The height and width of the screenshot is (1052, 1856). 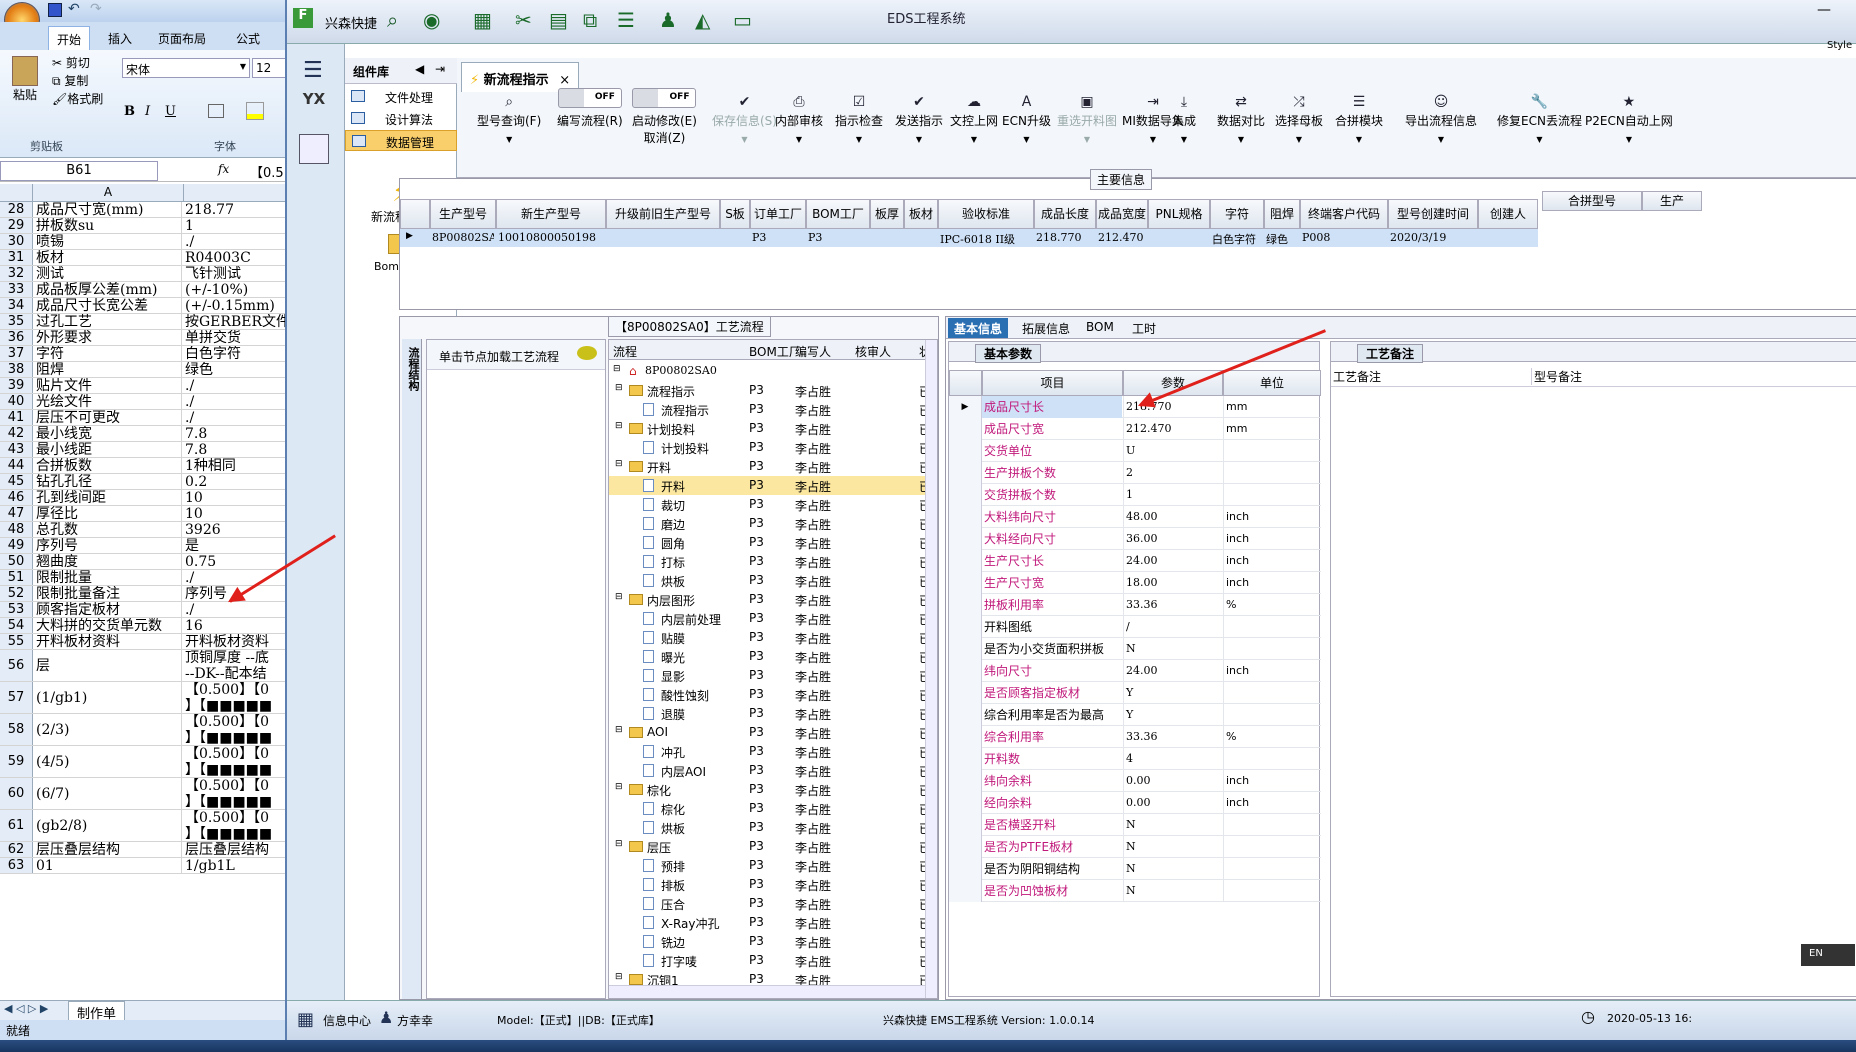 I want to click on param-row: 综合利用率是否为最高 Y, so click(x=1135, y=715).